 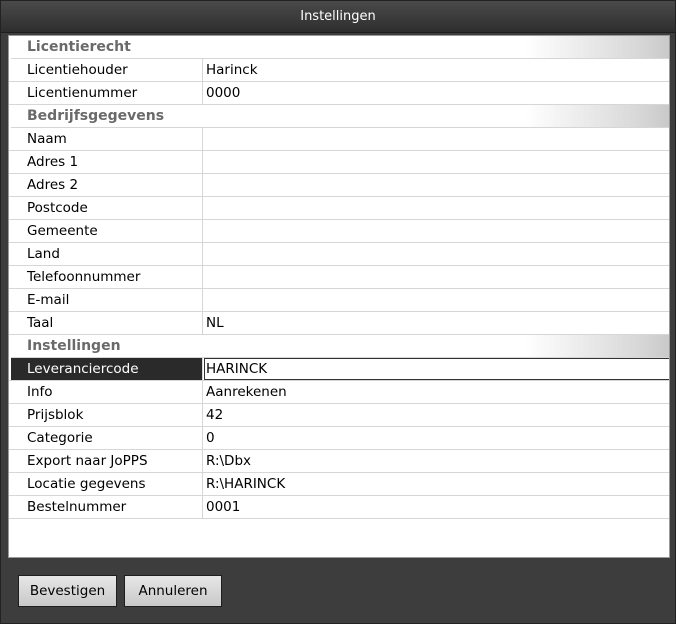 I want to click on category-header: Licentierecht, so click(x=340, y=47).